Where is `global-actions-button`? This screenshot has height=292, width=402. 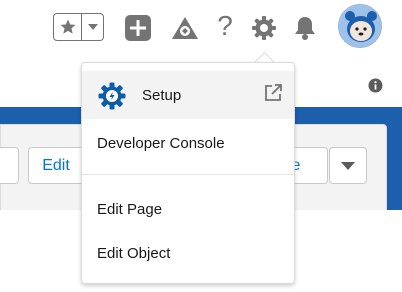 global-actions-button is located at coordinates (138, 28).